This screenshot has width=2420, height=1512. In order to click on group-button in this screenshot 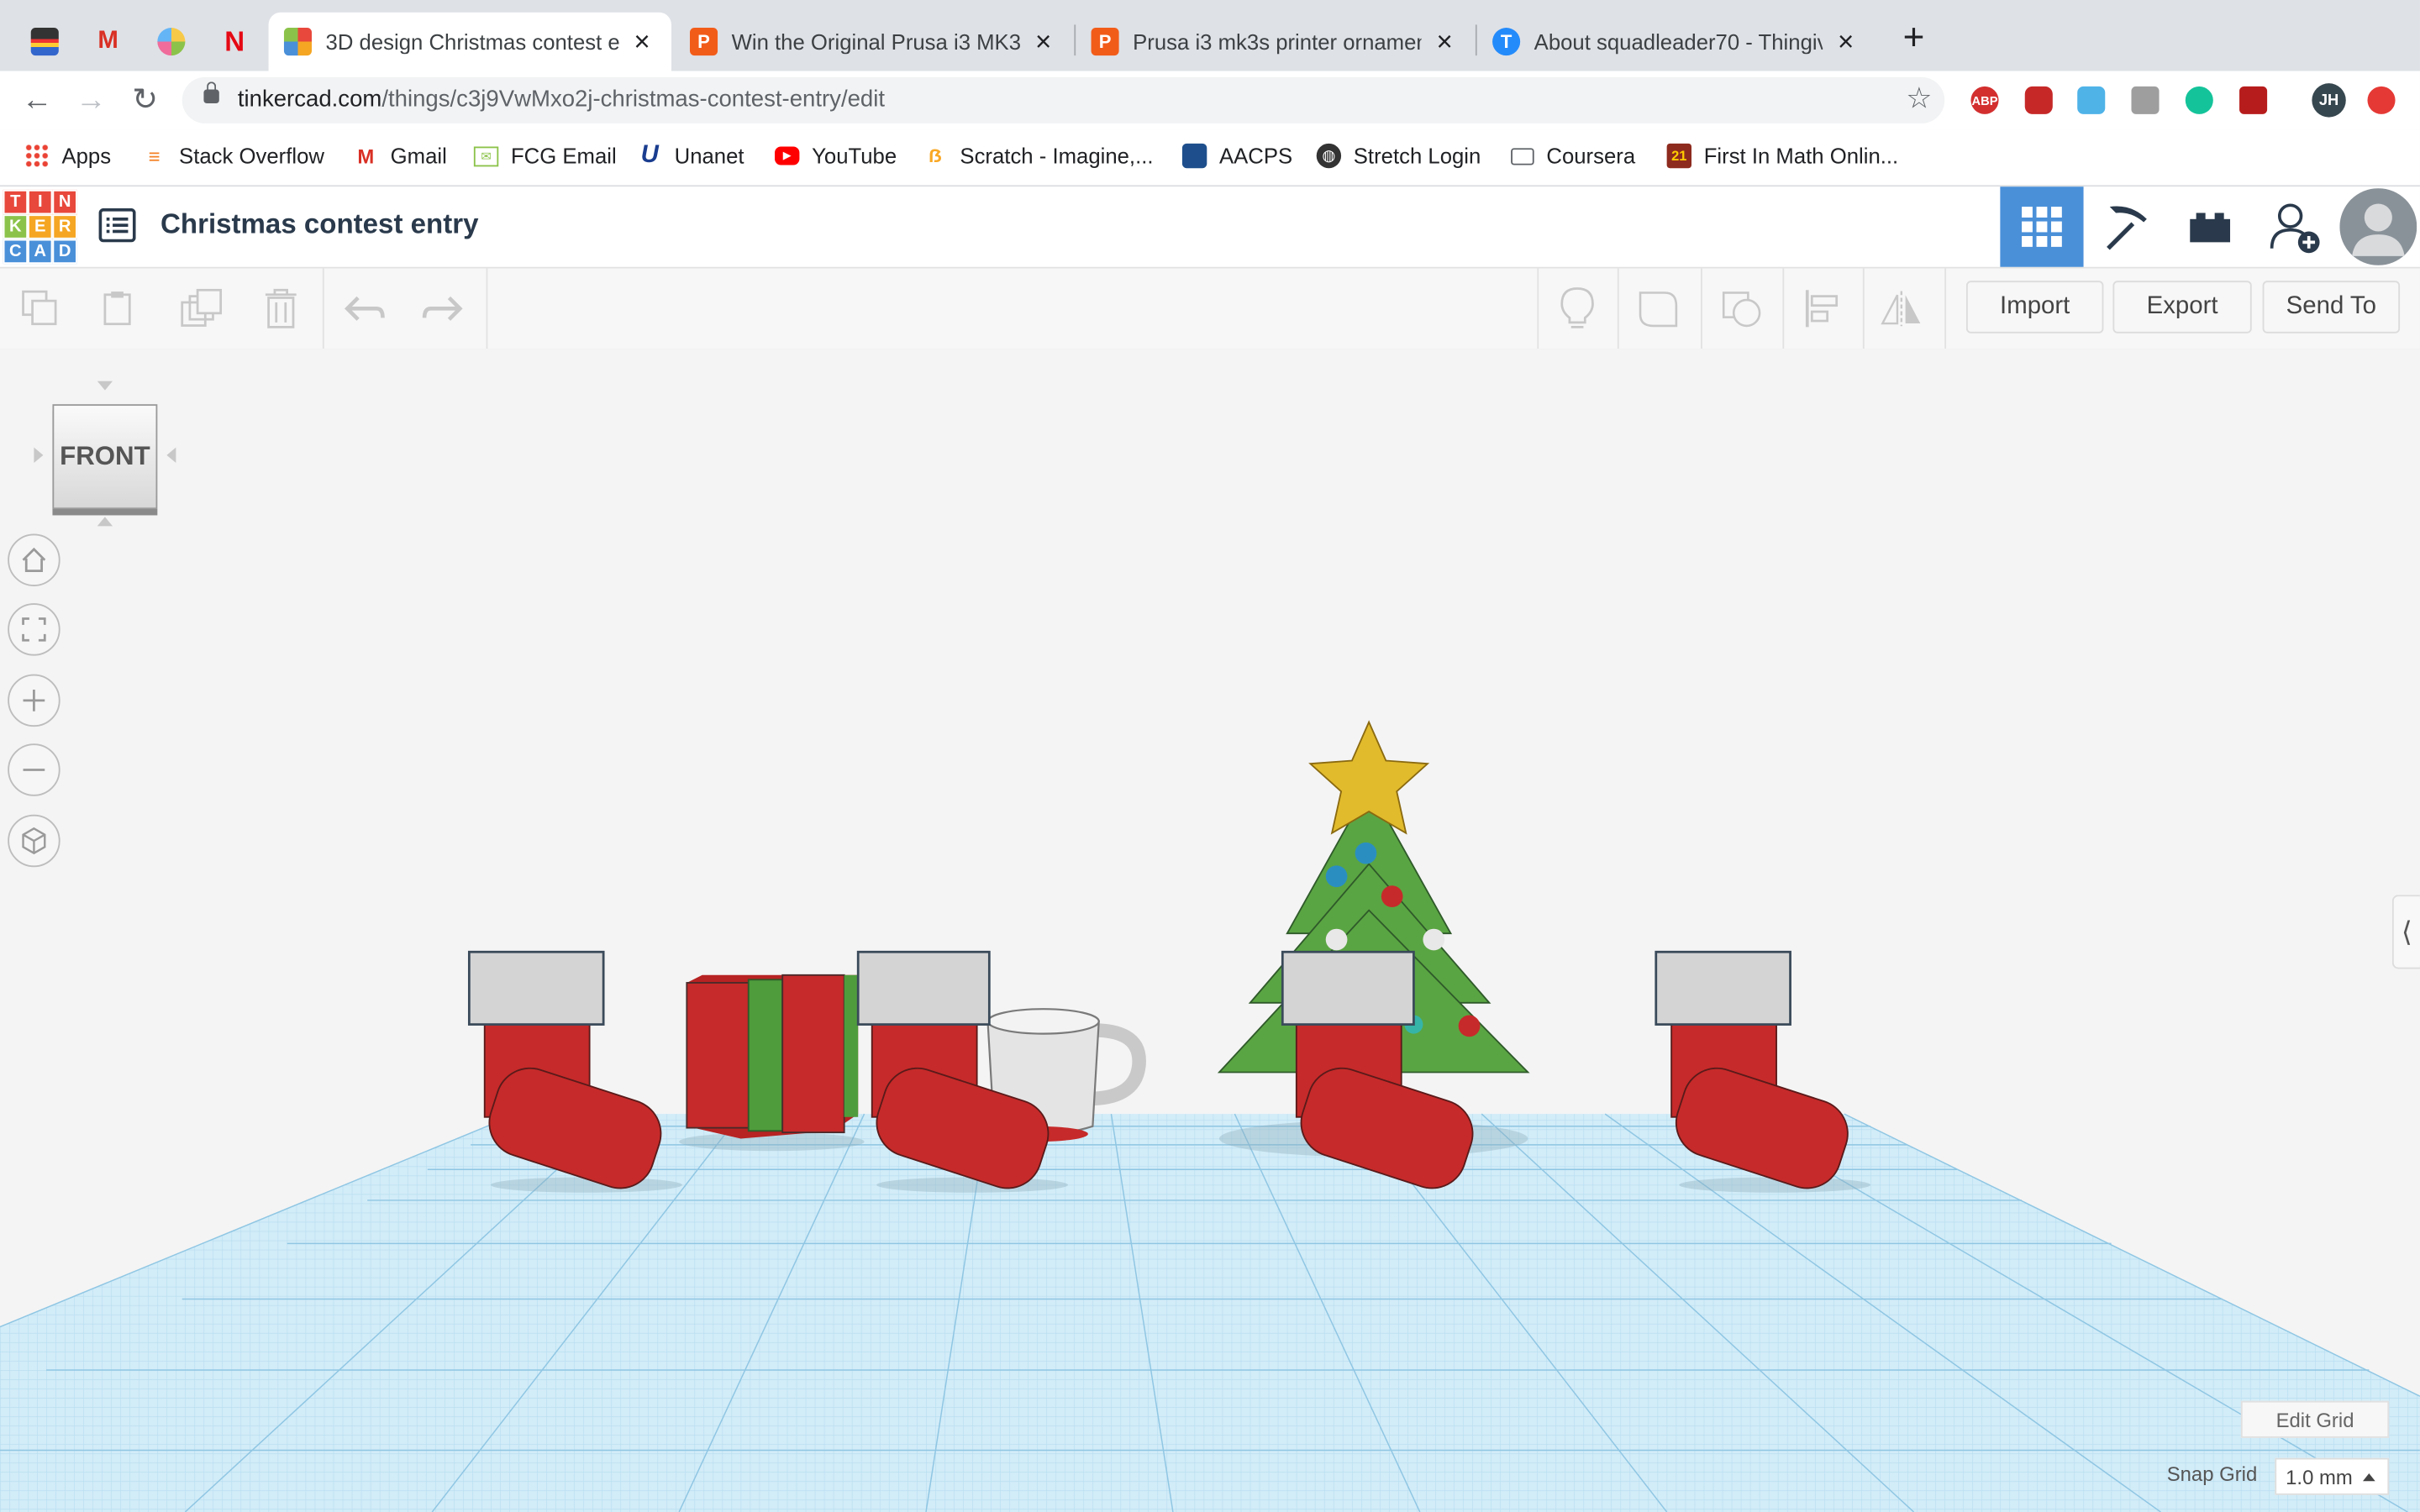, I will do `click(1657, 308)`.